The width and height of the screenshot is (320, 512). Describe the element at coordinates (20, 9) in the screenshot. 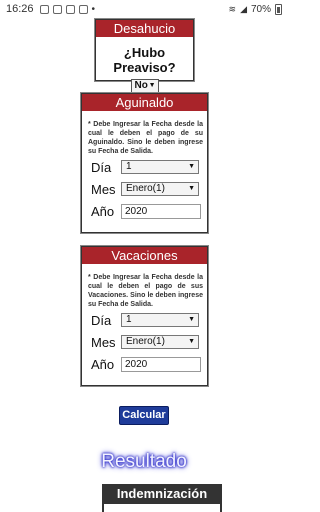

I see `status-time: 16:26` at that location.